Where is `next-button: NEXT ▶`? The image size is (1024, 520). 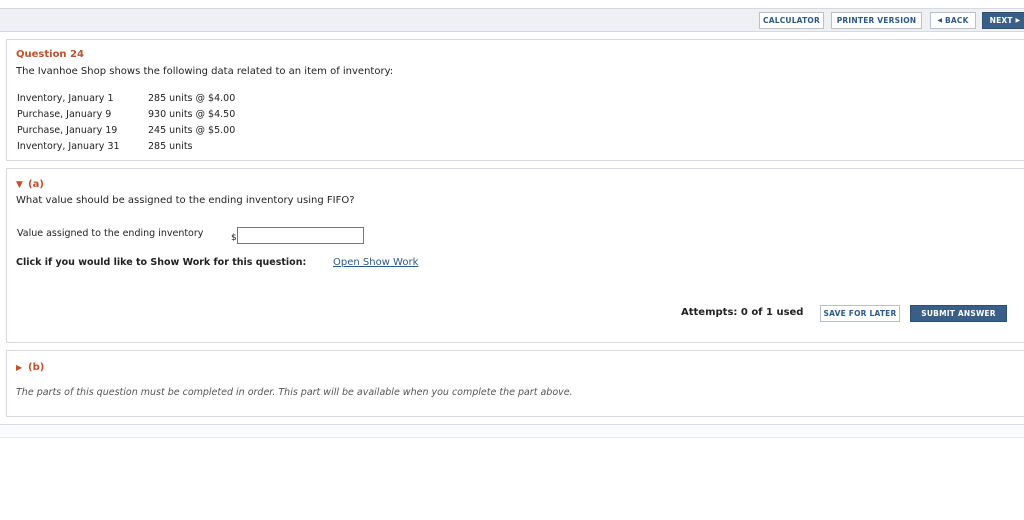 next-button: NEXT ▶ is located at coordinates (1003, 20).